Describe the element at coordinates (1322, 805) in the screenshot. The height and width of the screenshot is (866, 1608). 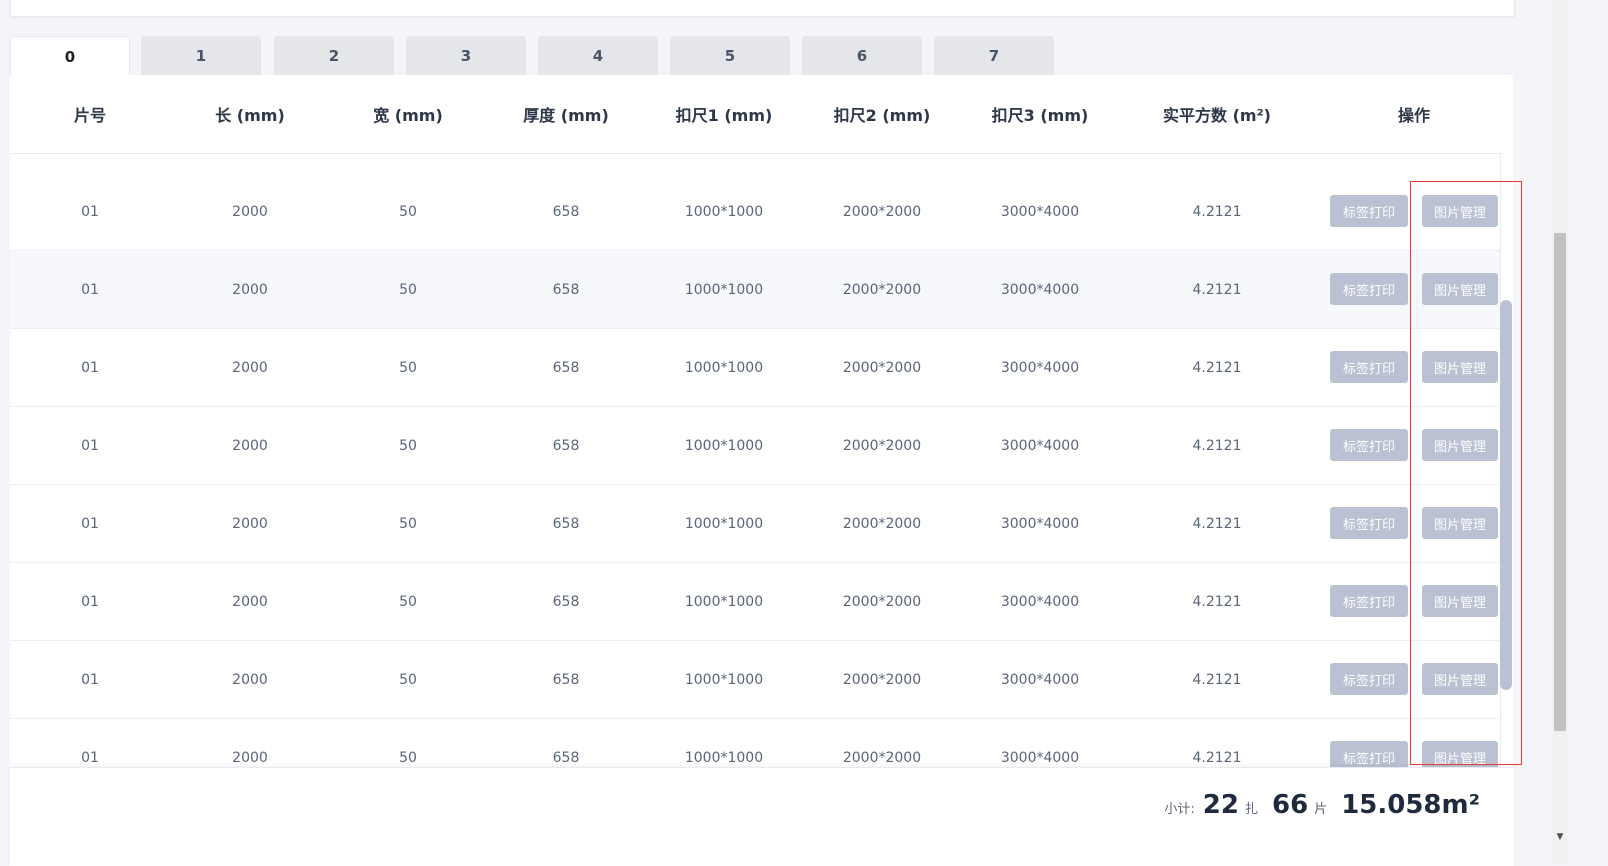
I see `summary: 小计: 22 扎 66 片 15.058m²` at that location.